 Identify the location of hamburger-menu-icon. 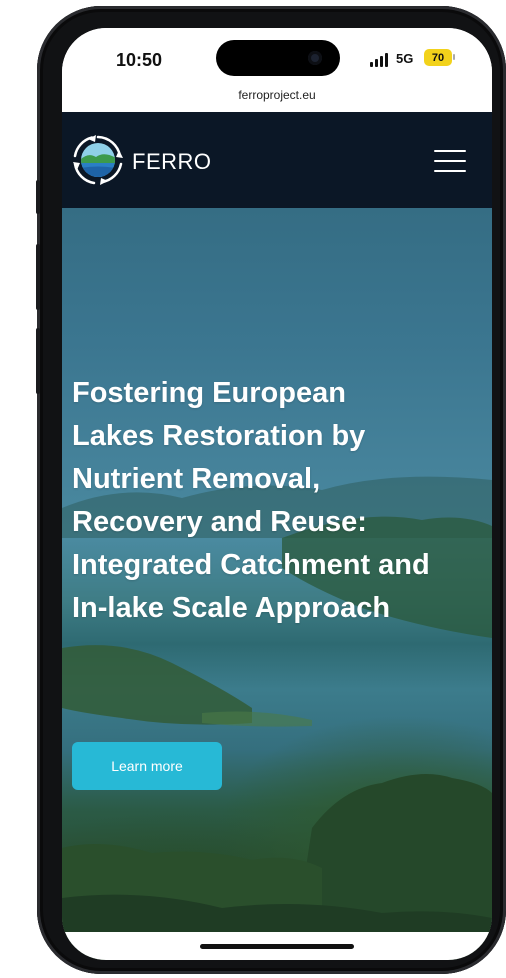
(450, 161).